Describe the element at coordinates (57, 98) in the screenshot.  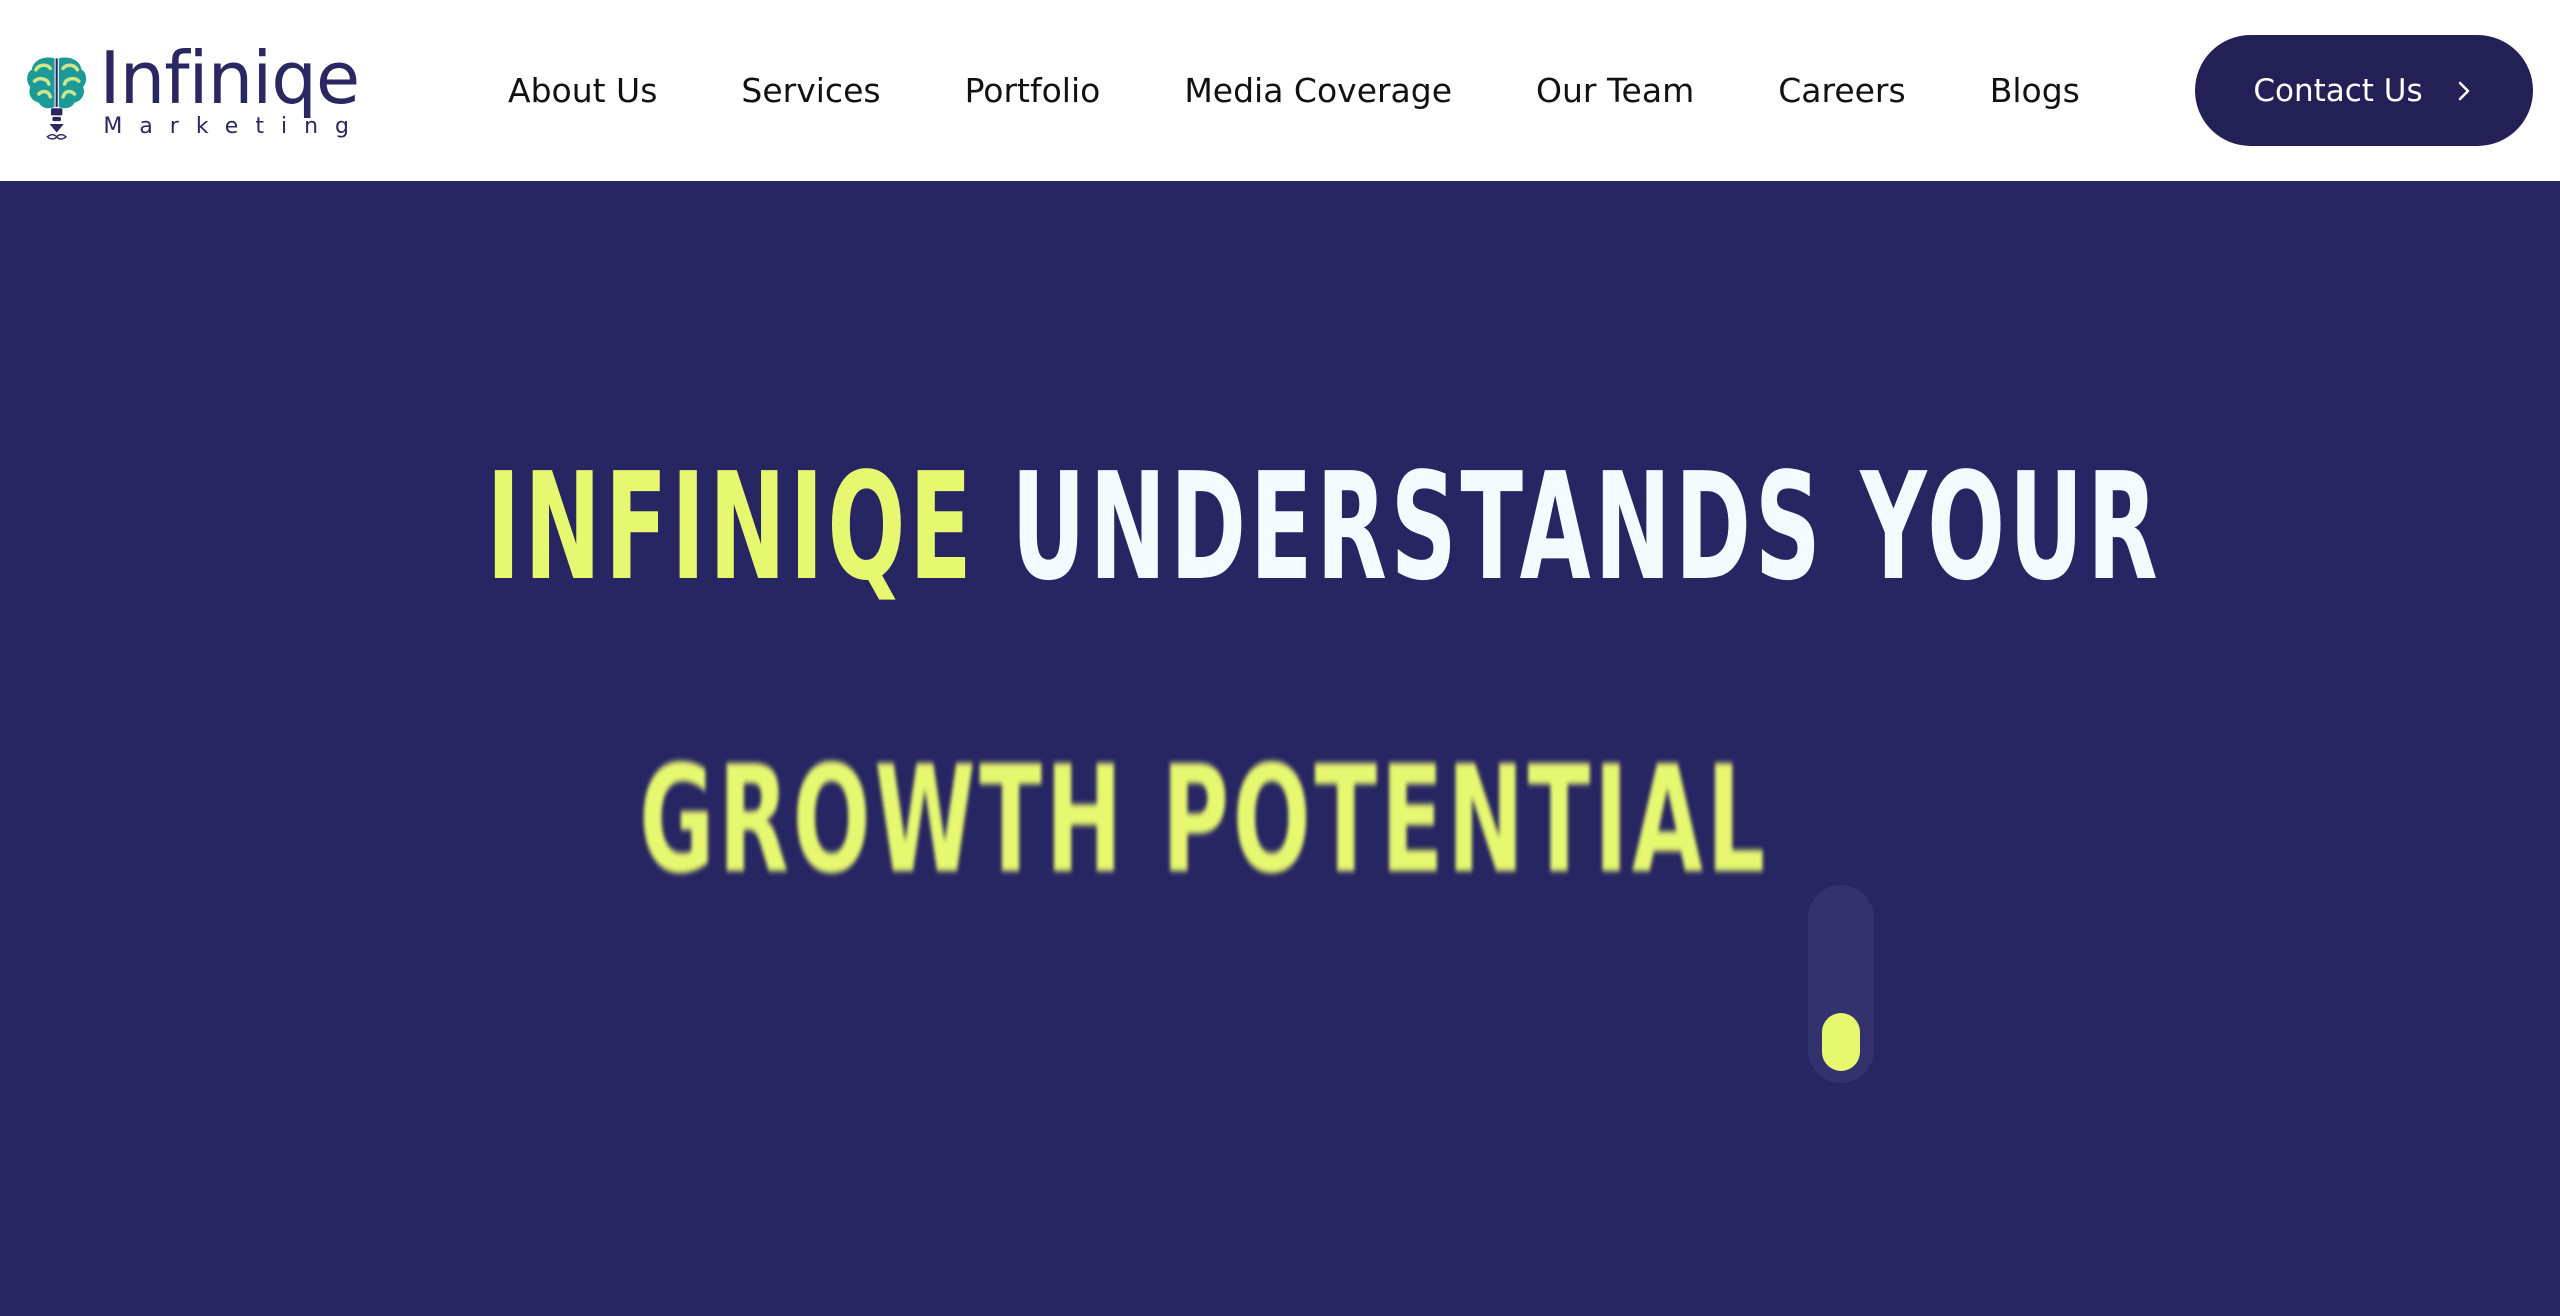
I see `brain-bulb-icon` at that location.